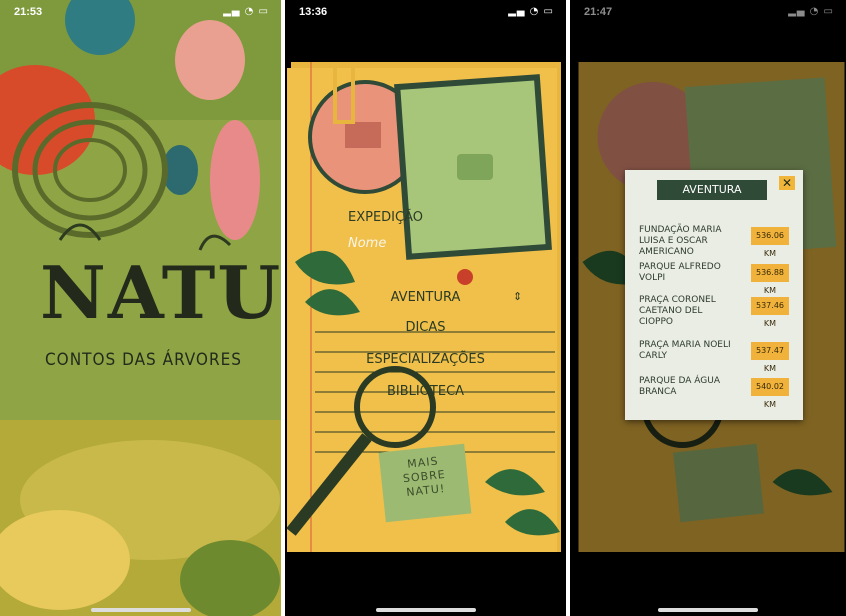 The width and height of the screenshot is (846, 616). Describe the element at coordinates (313, 12) in the screenshot. I see `status-time: 13:36` at that location.